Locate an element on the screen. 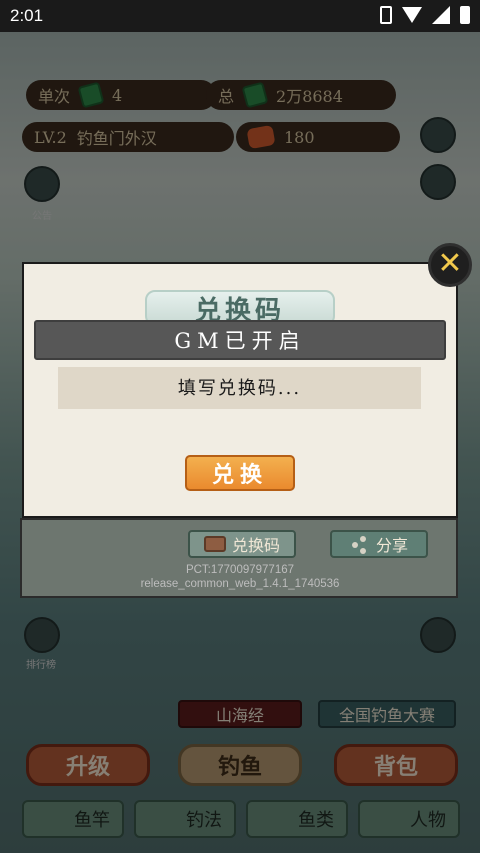 Image resolution: width=480 pixels, height=853 pixels. share-button: 分享 is located at coordinates (379, 544).